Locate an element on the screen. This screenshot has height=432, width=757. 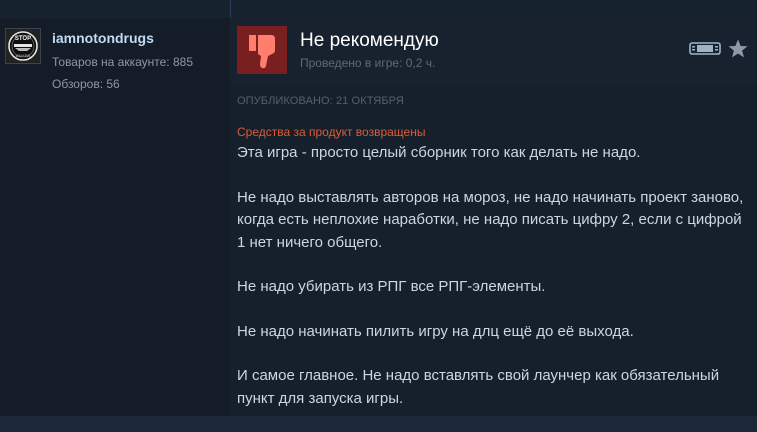
previous-review-edge is located at coordinates (378, 9).